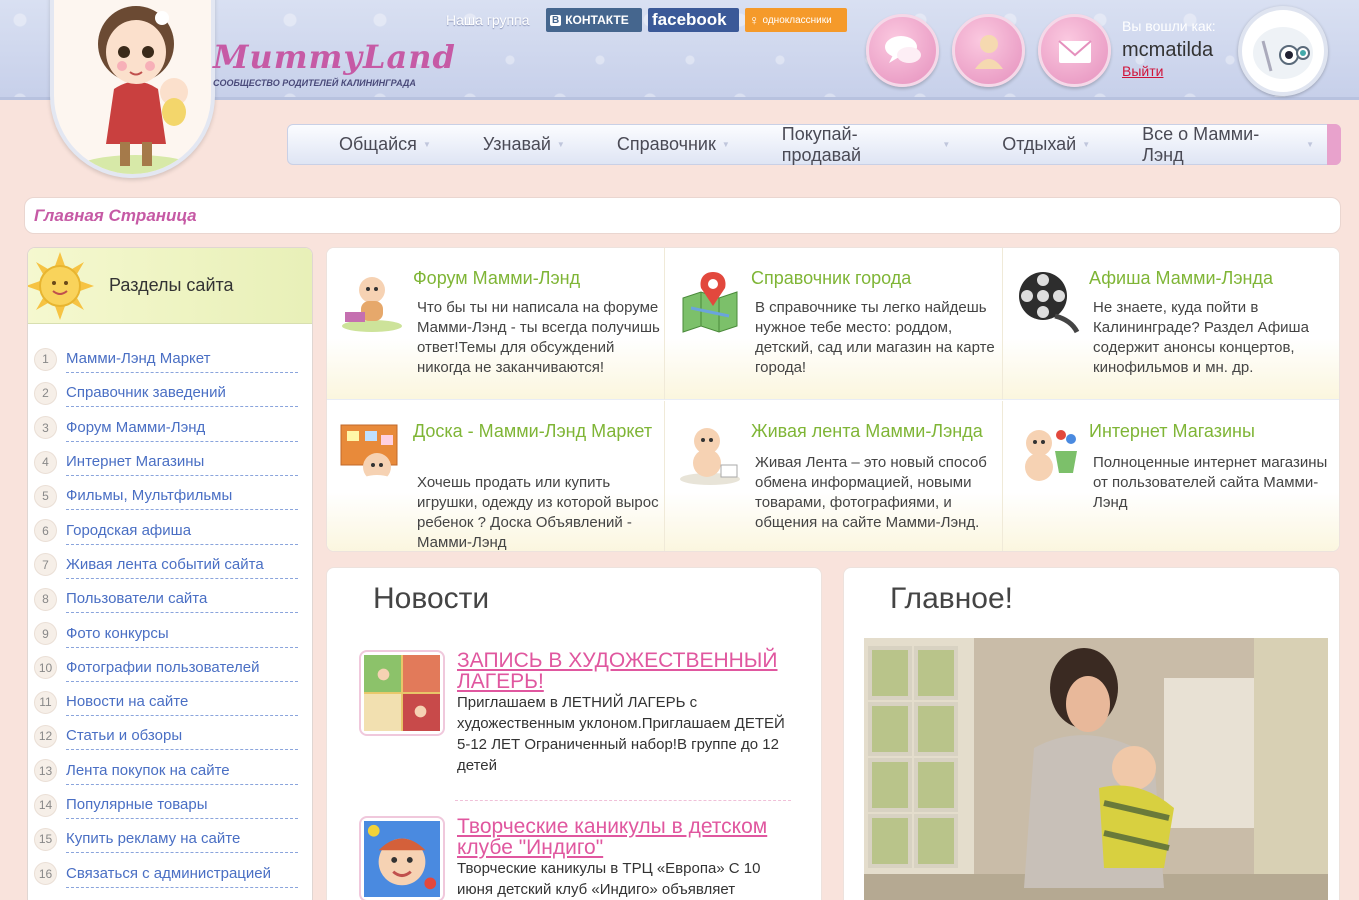 The width and height of the screenshot is (1359, 900). I want to click on sidebar-item-number: 2, so click(45, 393).